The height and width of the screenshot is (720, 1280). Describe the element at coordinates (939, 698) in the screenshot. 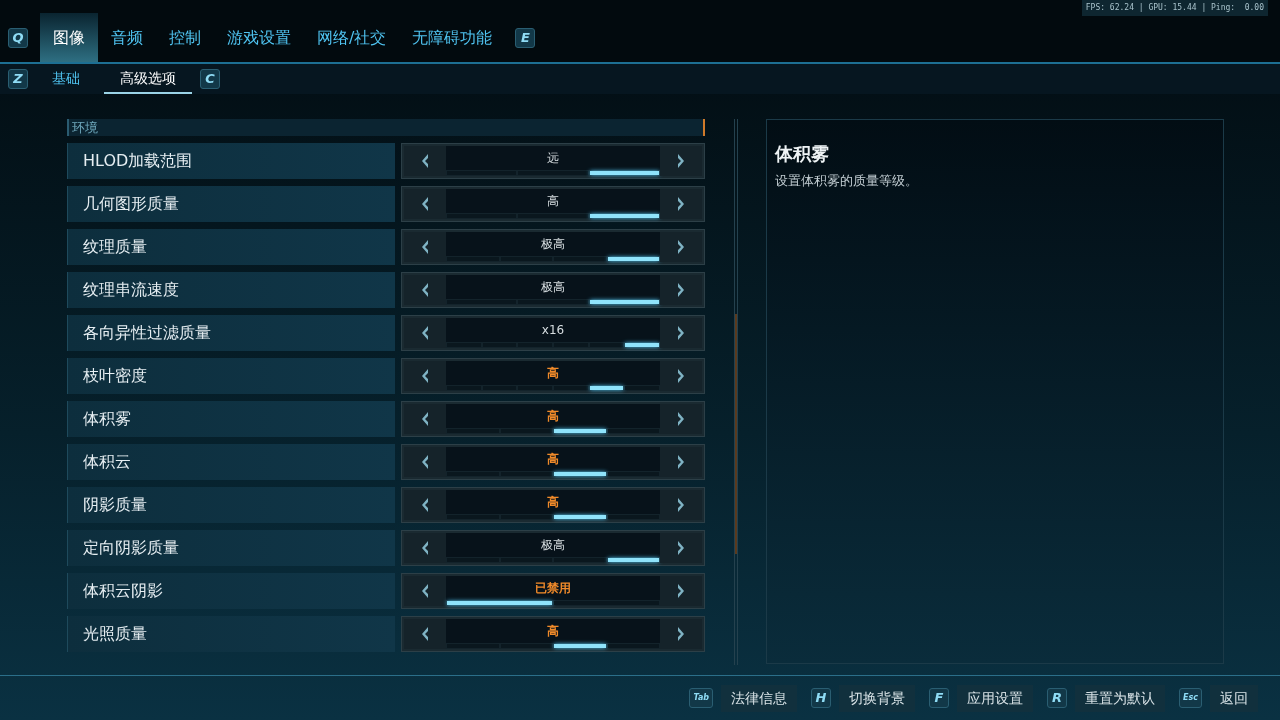

I see `key-hint: F` at that location.